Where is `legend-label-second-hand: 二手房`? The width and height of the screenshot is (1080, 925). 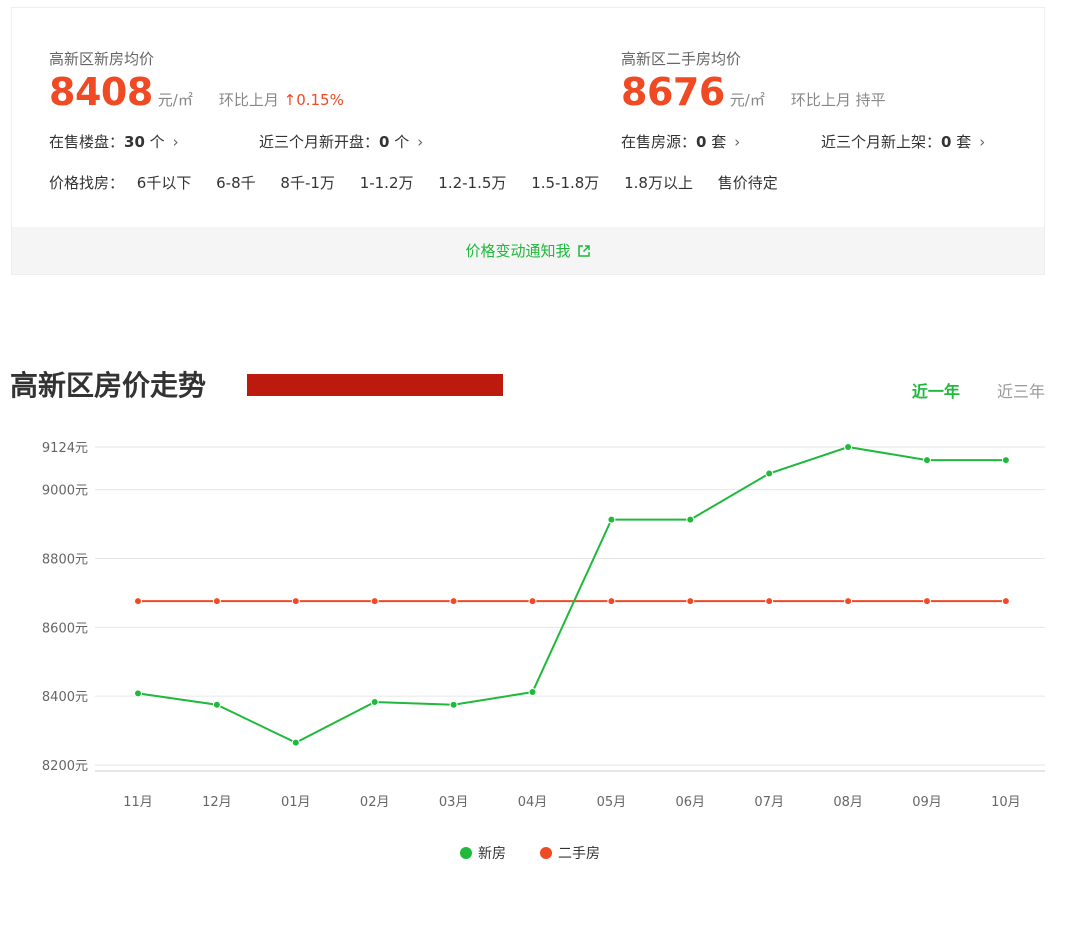
legend-label-second-hand: 二手房 is located at coordinates (579, 854).